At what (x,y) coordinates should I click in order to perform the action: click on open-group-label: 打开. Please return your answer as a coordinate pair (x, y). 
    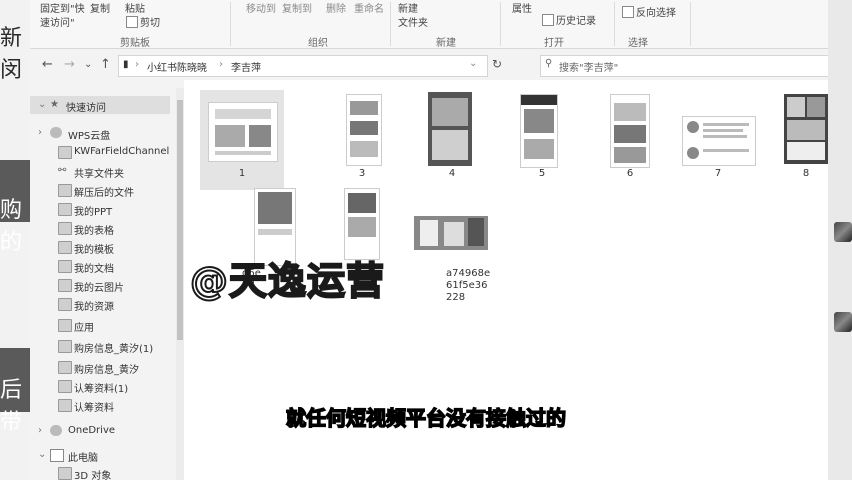
    Looking at the image, I should click on (554, 43).